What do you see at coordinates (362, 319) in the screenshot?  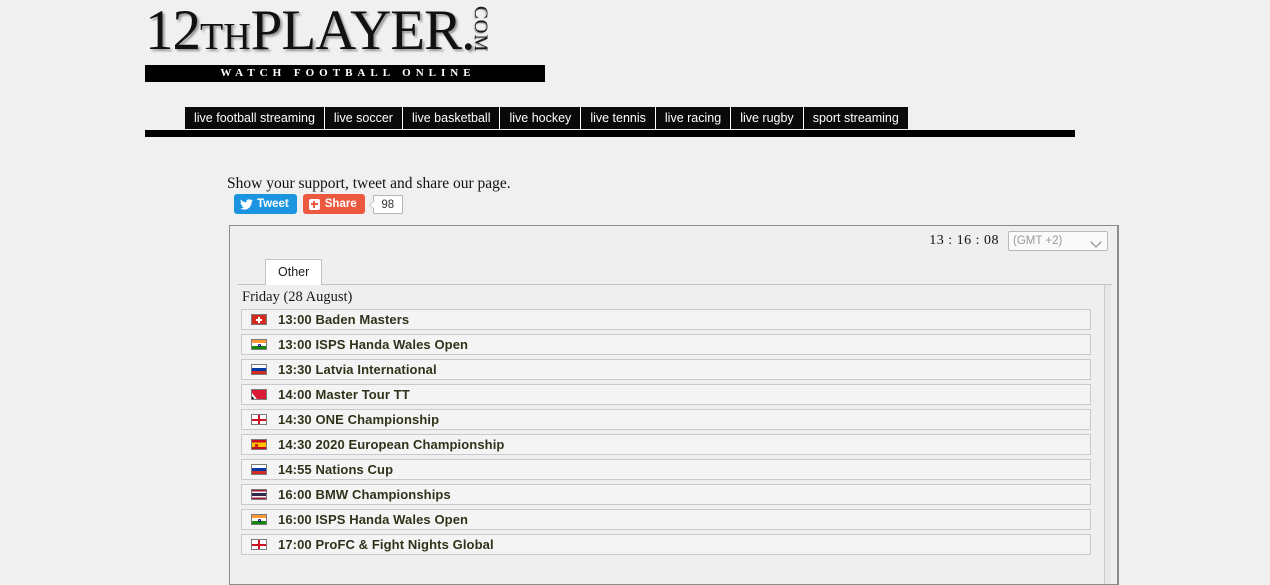 I see `event-name: Baden Masters` at bounding box center [362, 319].